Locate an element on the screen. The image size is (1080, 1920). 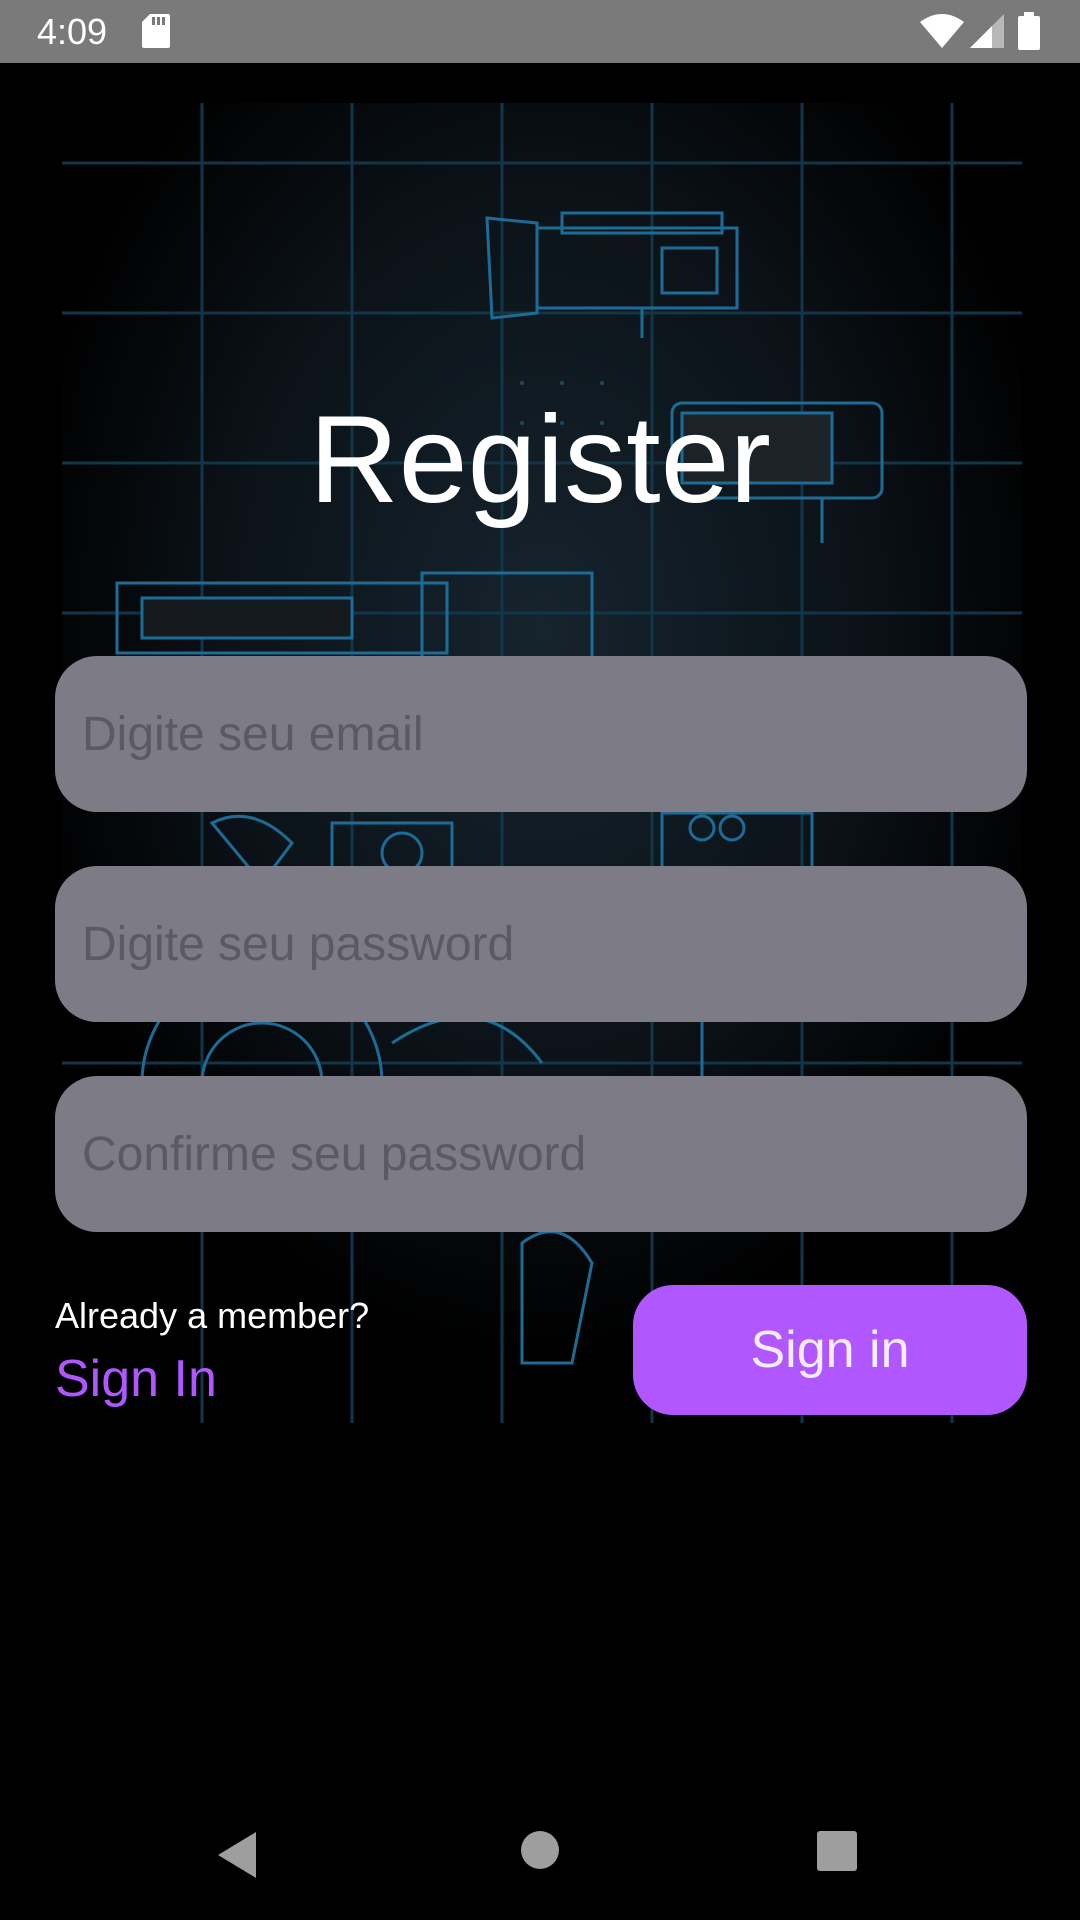
confirm-password-field is located at coordinates (541, 1154).